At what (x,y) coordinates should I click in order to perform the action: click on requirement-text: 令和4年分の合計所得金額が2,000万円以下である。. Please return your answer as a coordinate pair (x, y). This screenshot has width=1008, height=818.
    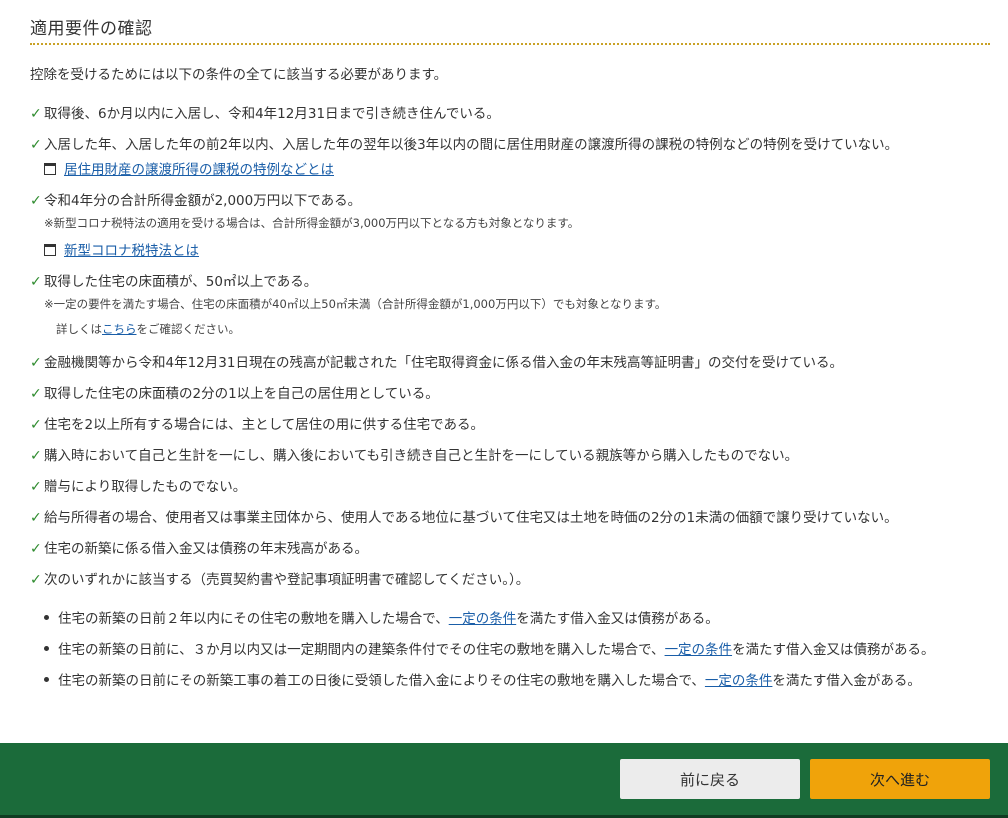
    Looking at the image, I should click on (203, 201).